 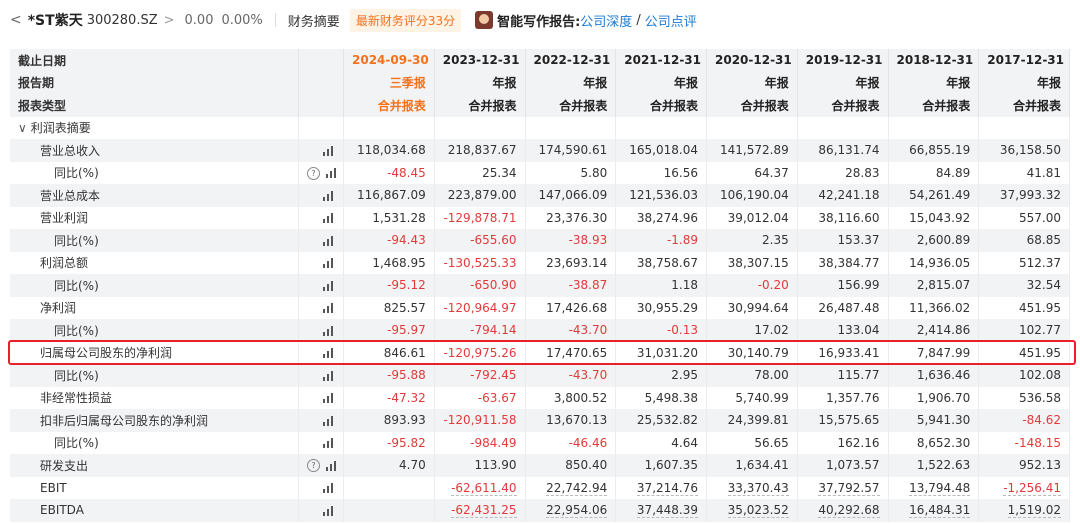 What do you see at coordinates (588, 330) in the screenshot?
I see `cell-value: -43.70` at bounding box center [588, 330].